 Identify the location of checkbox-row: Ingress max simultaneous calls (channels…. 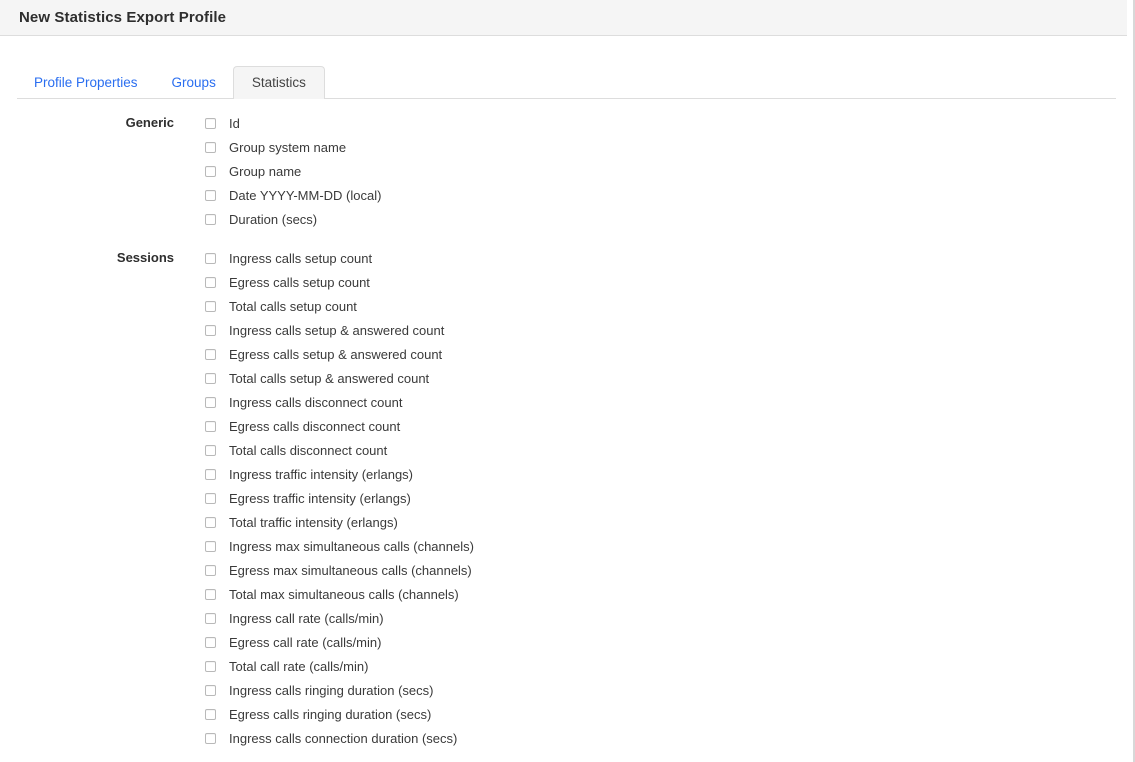
(669, 546).